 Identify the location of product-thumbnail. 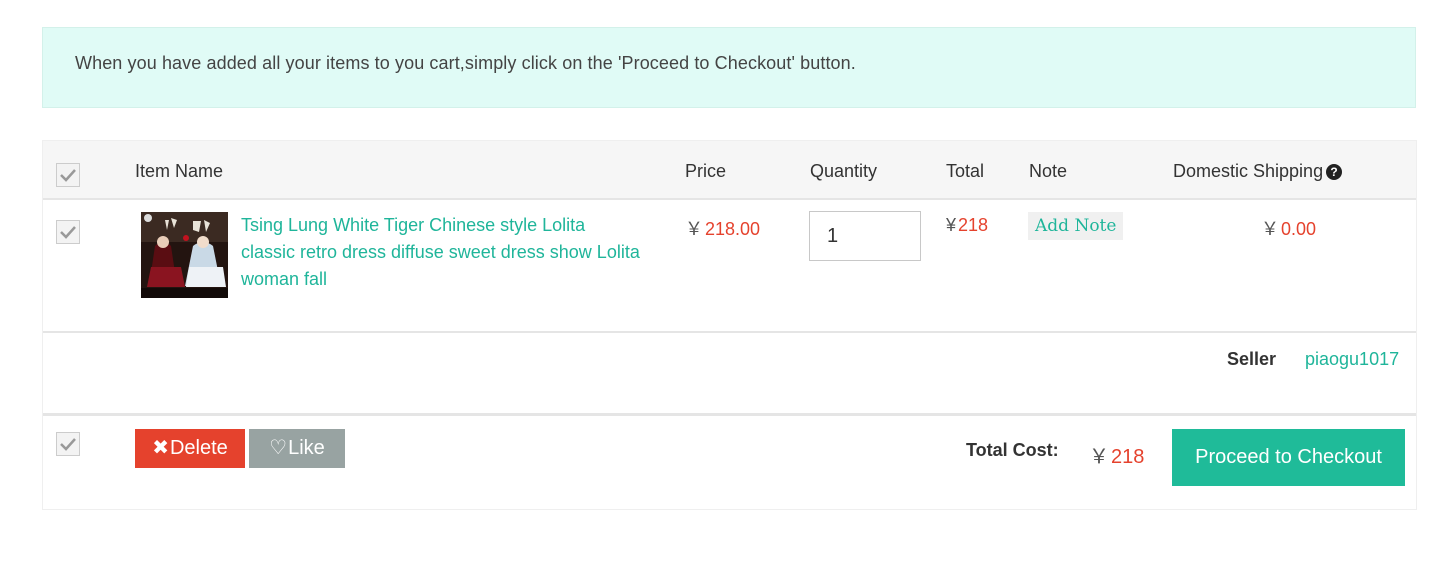
(184, 255).